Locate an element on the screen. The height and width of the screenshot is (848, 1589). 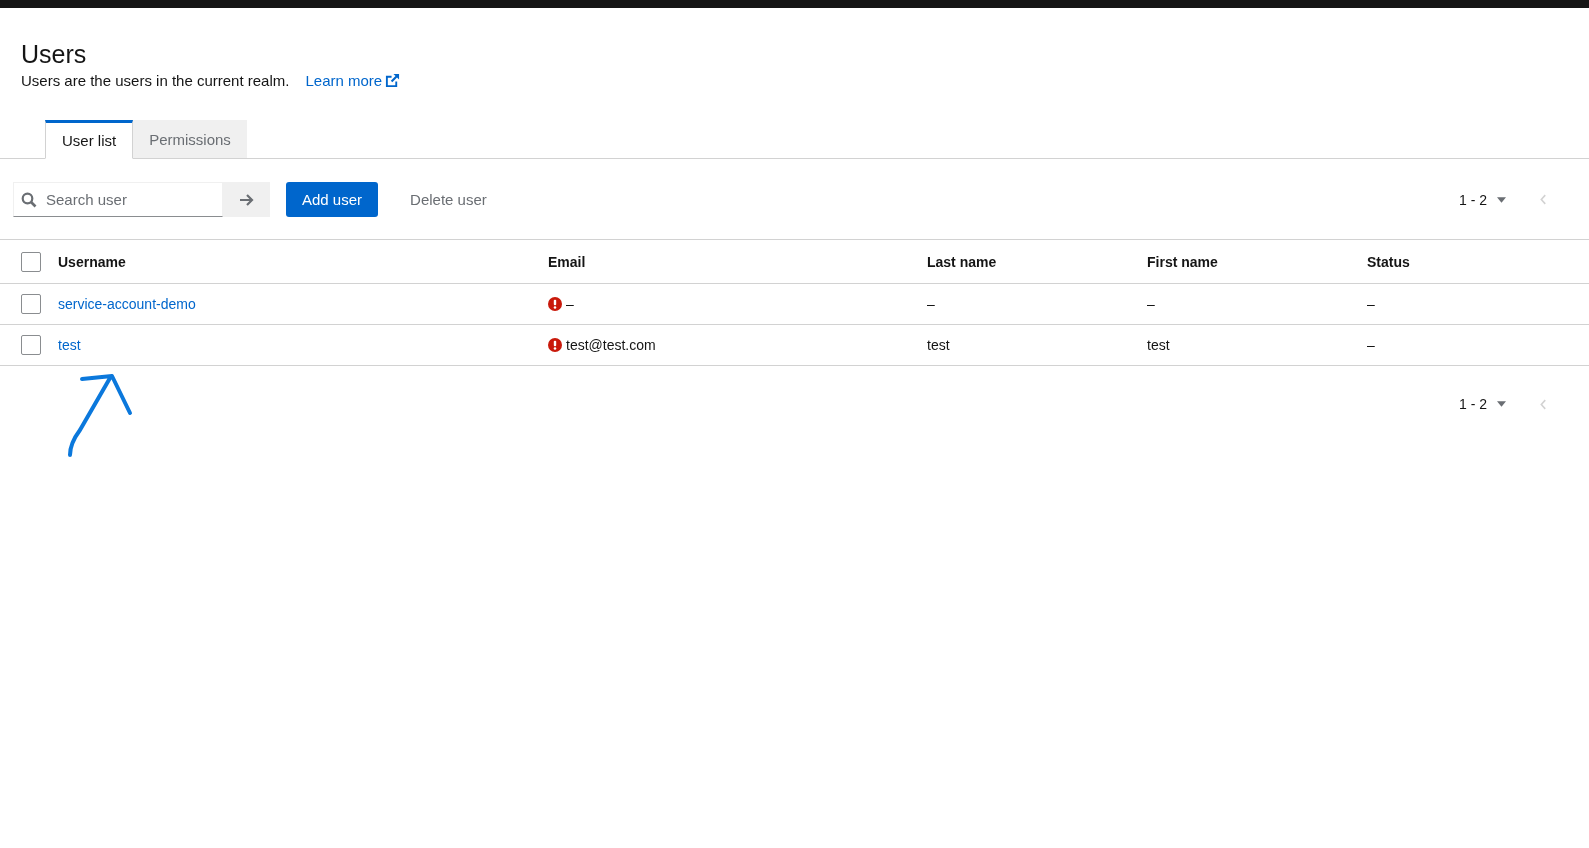
arrow-right-icon is located at coordinates (246, 199).